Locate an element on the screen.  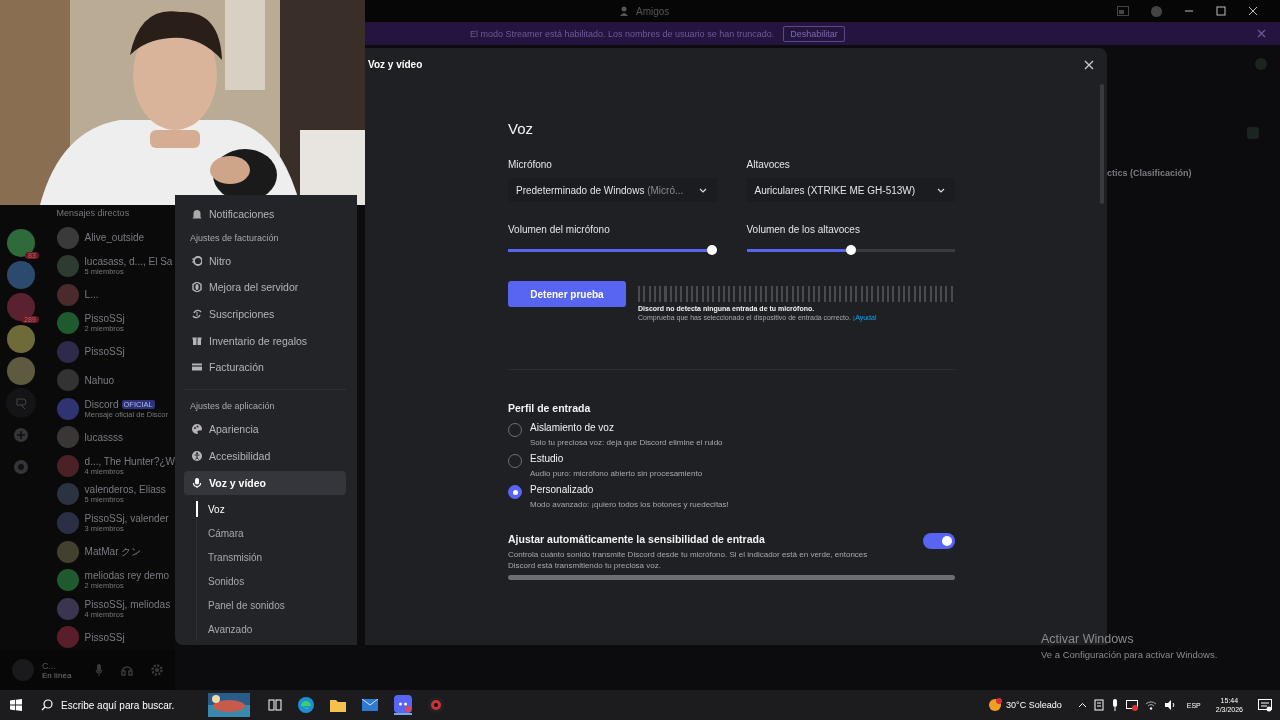
setting-description: Controla cuánto sonido transmite Discord desde tu micrófono. Si el indicador está en verde, entonces Discord está transmitiendo tu preciosa voz. is located at coordinates (688, 560).